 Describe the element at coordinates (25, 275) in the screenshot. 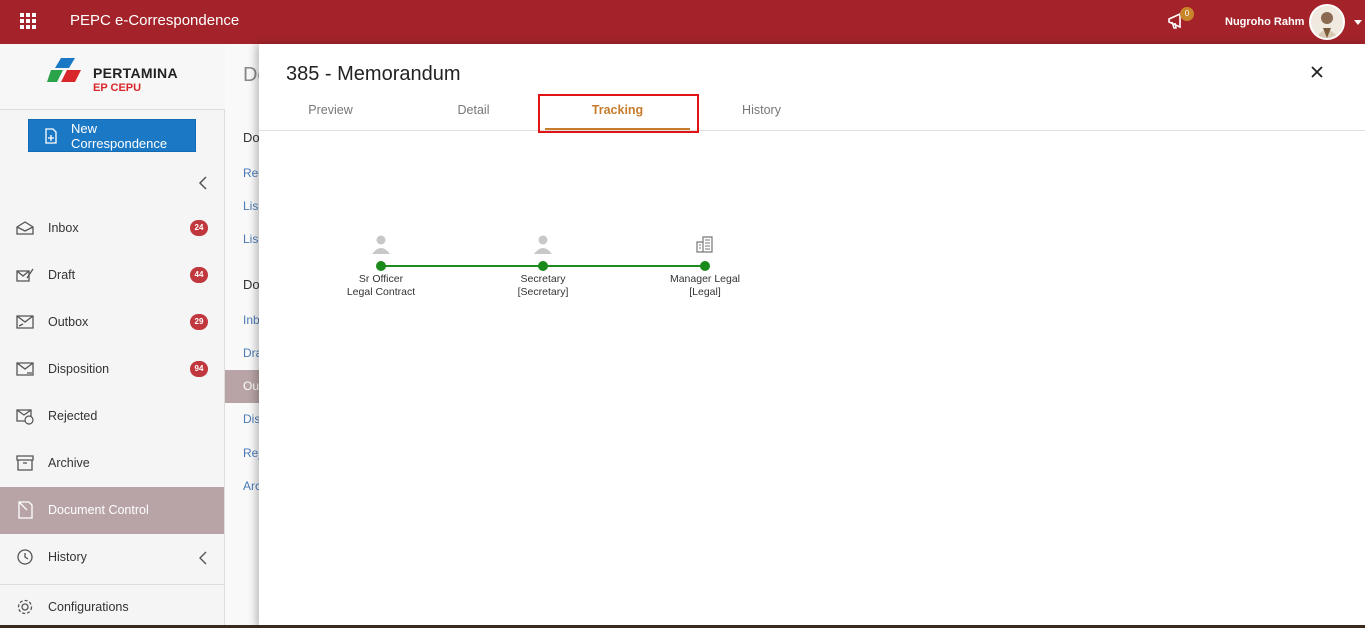

I see `draft-icon` at that location.